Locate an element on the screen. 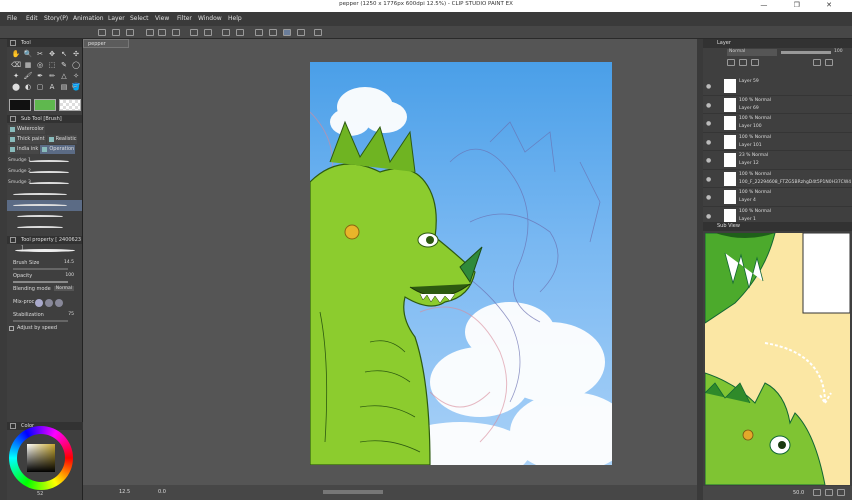  layer-row: ● 100 % Normal Layer 100 is located at coordinates (777, 123).